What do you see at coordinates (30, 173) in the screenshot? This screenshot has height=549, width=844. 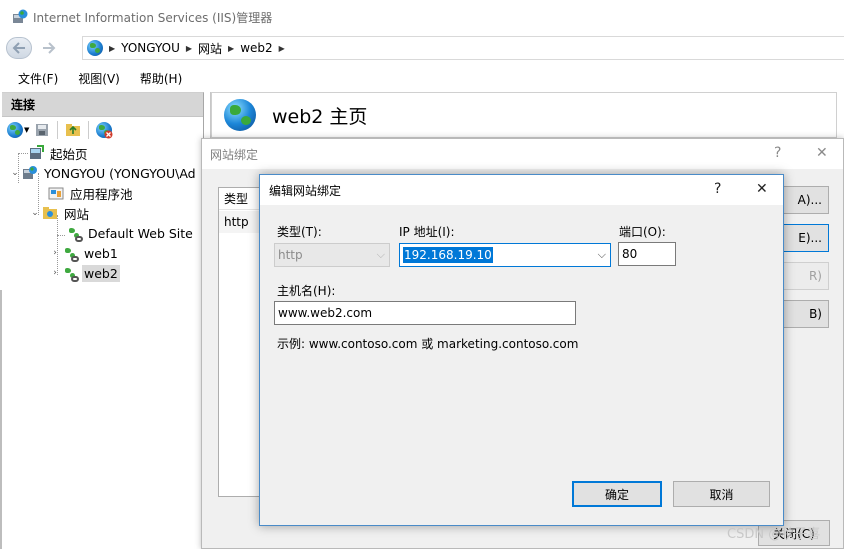 I see `server-icon` at bounding box center [30, 173].